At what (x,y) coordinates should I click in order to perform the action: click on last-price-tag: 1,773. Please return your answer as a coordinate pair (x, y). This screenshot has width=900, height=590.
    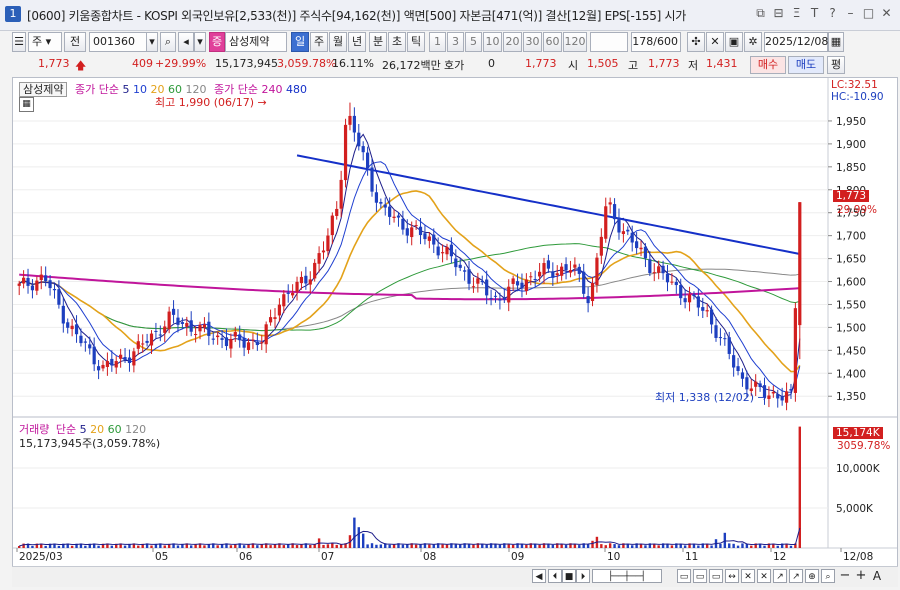
    Looking at the image, I should click on (851, 196).